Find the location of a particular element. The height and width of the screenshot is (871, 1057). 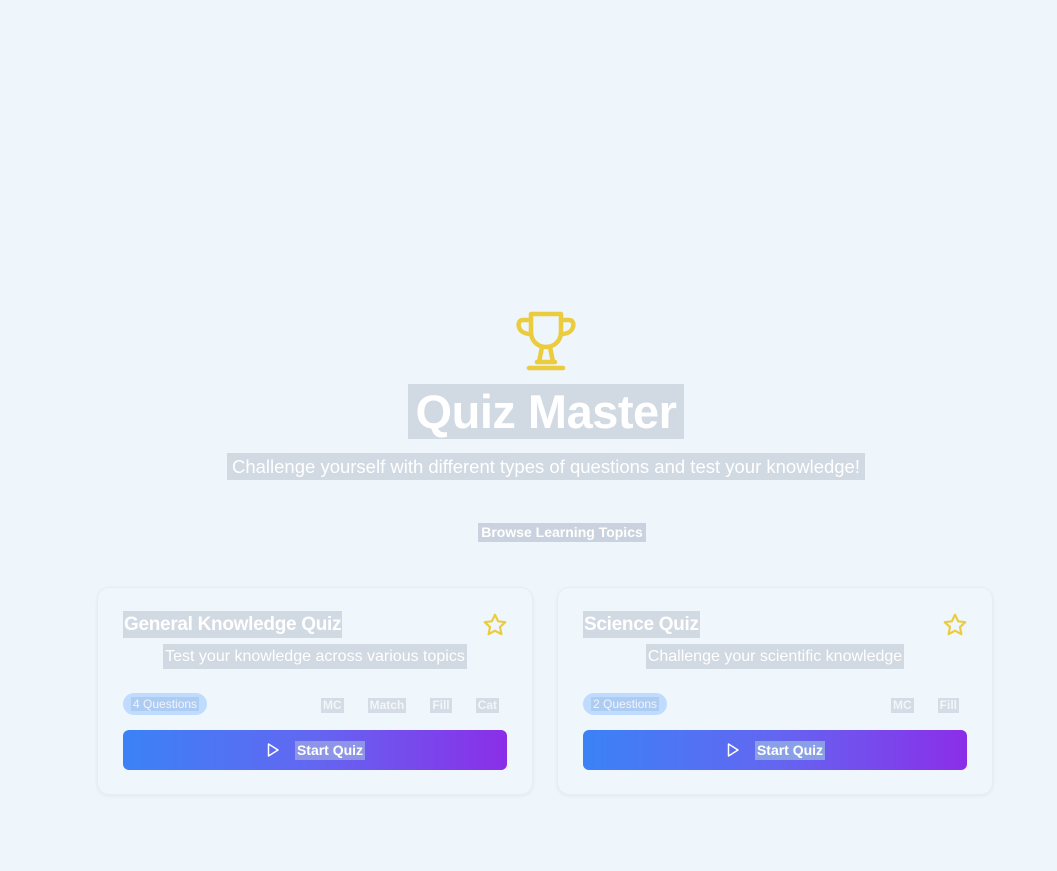

page-title: Quiz Master is located at coordinates (546, 411).